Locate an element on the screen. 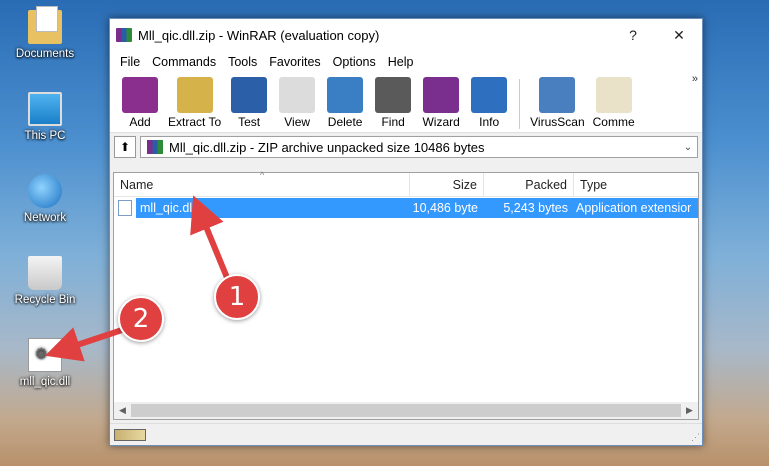 The height and width of the screenshot is (466, 769). add-icon is located at coordinates (140, 95).